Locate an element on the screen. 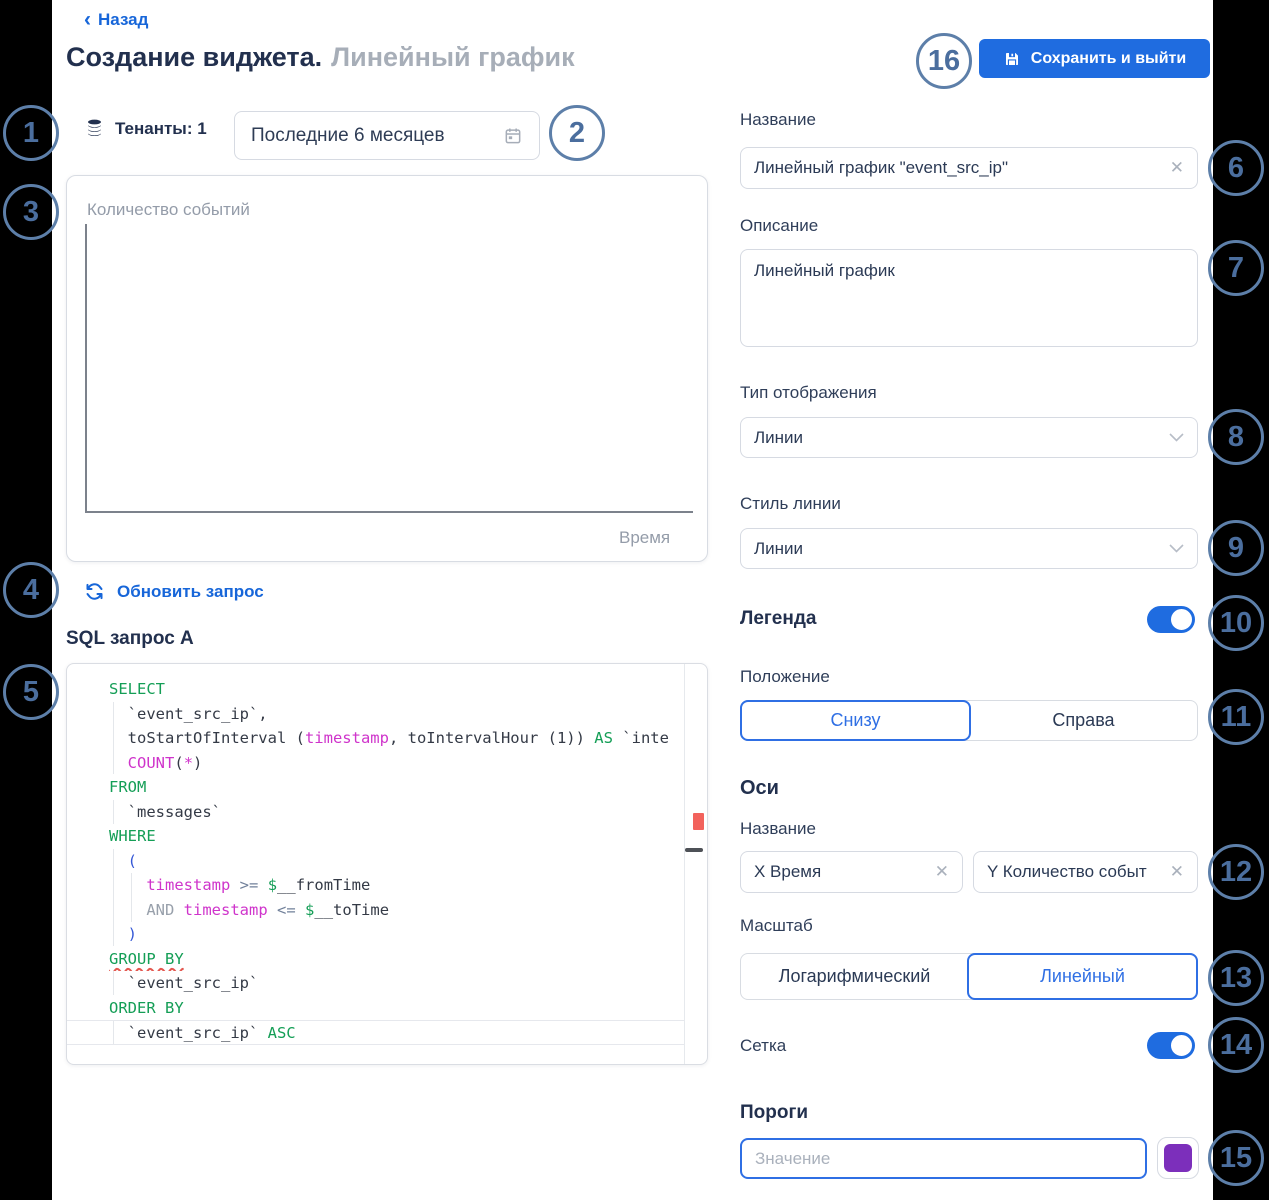 Image resolution: width=1269 pixels, height=1200 pixels. thresholds-heading: Пороги is located at coordinates (774, 1112).